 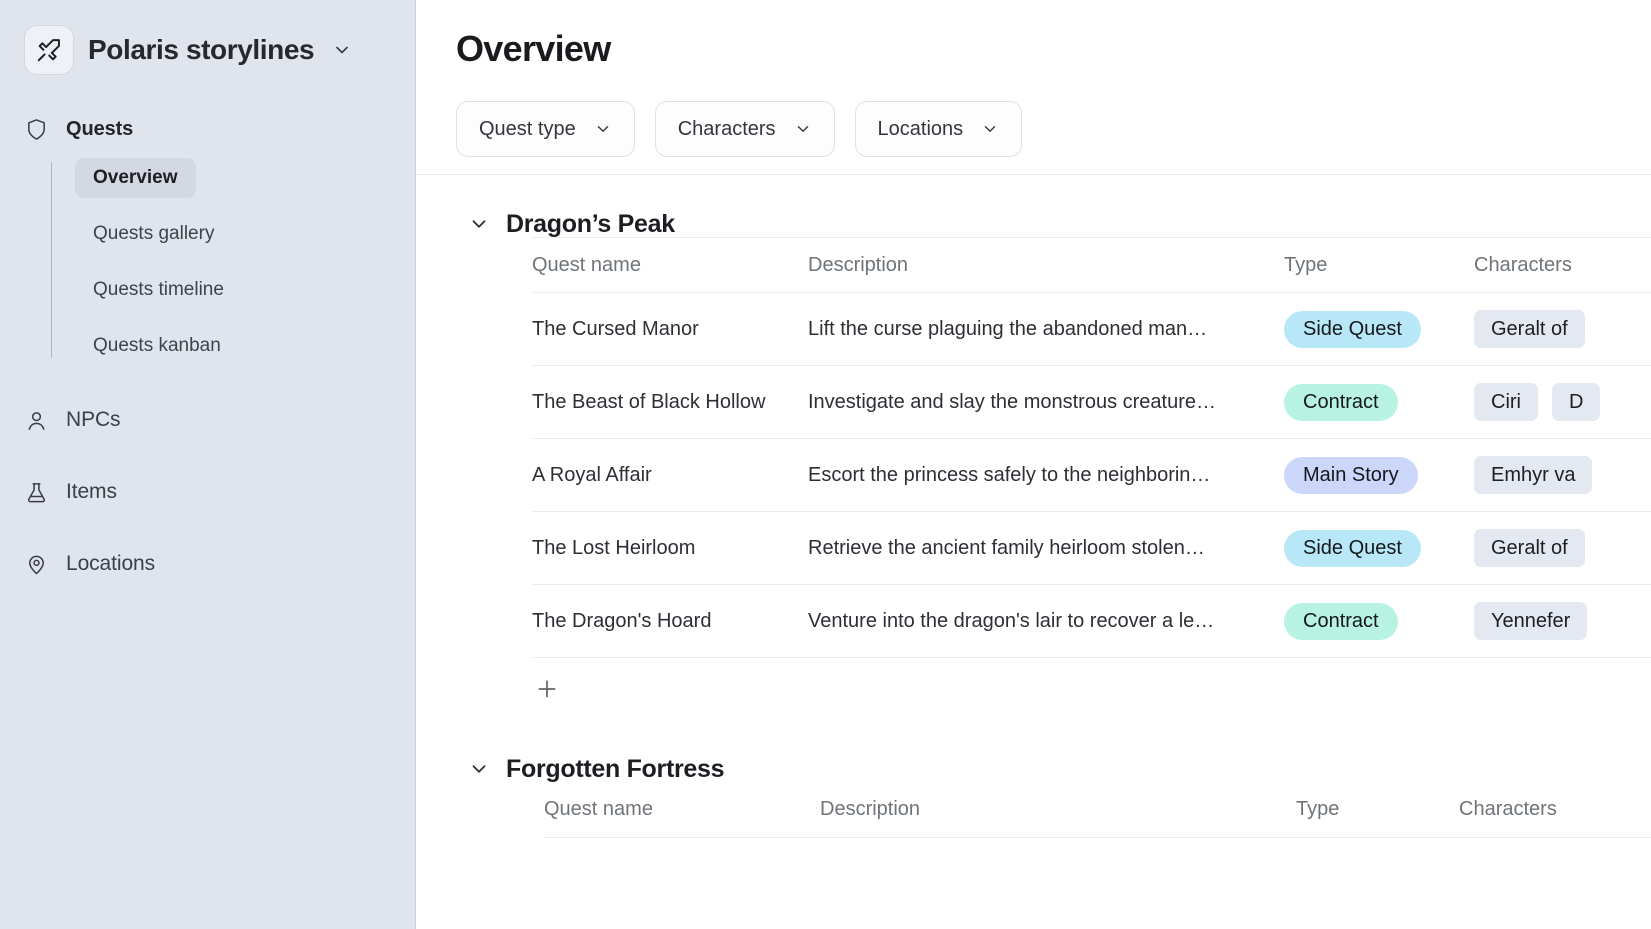 What do you see at coordinates (36, 564) in the screenshot?
I see `map-pin-icon` at bounding box center [36, 564].